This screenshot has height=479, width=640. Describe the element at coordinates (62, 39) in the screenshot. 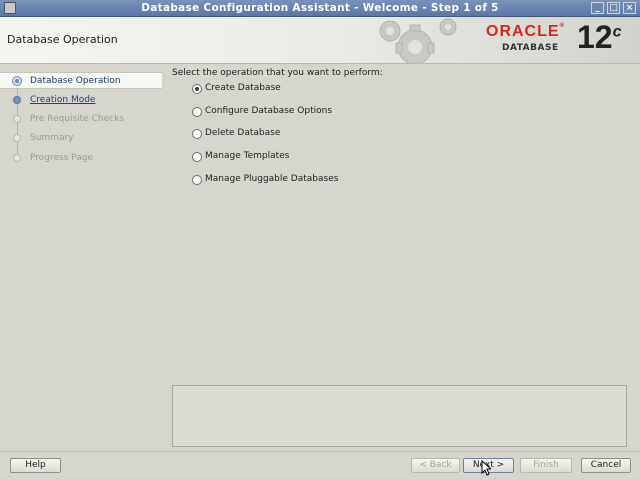

I see `page-title: Database Operation` at that location.